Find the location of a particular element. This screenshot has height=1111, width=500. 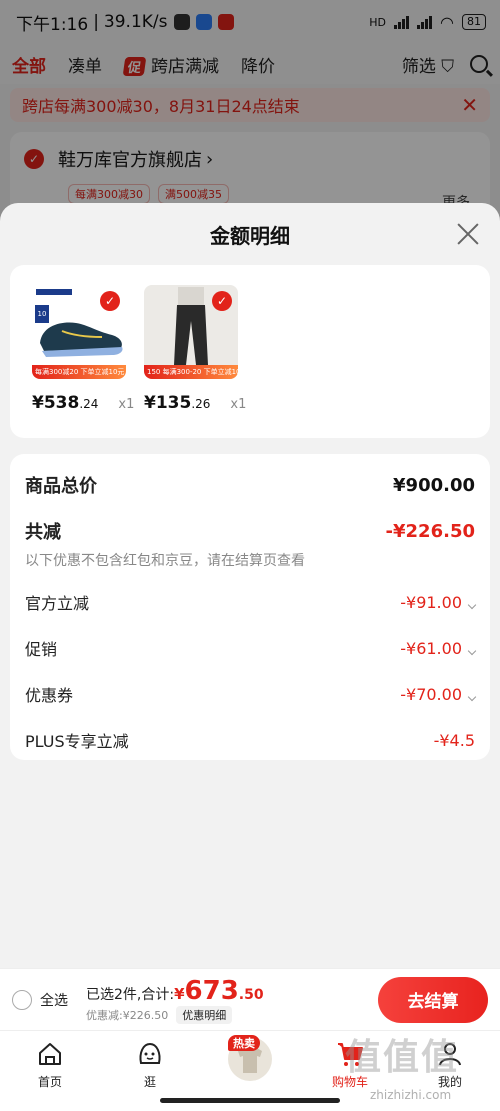

reduce-value: -¥226.50 is located at coordinates (430, 531).